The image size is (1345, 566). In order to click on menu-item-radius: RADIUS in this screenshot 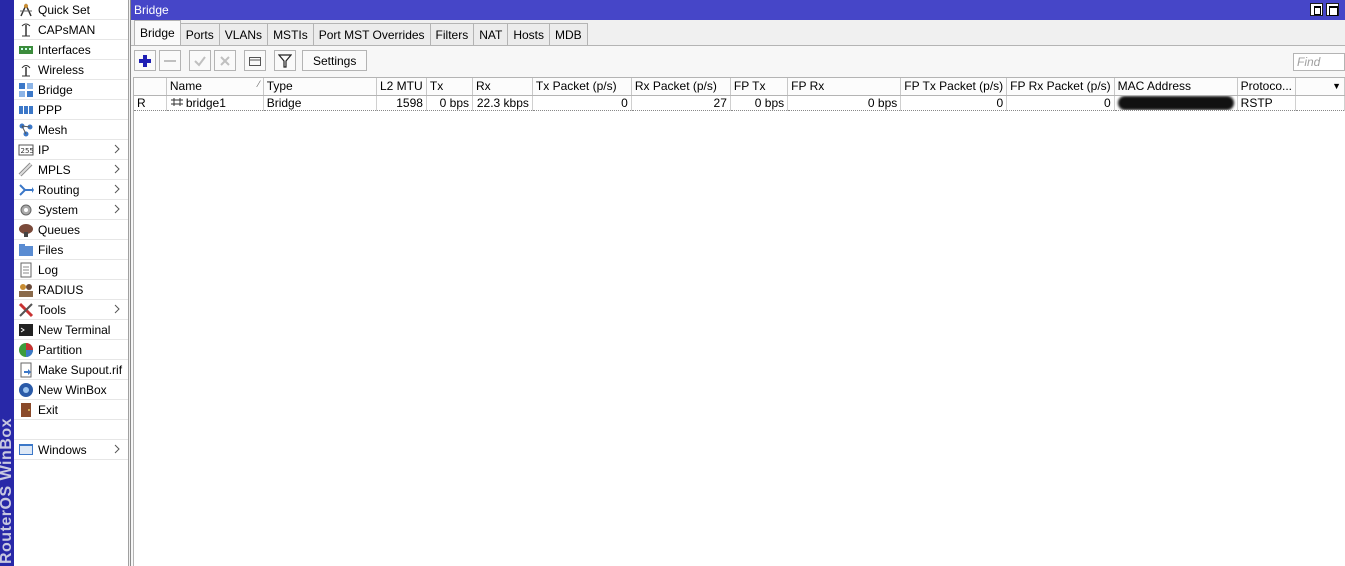, I will do `click(71, 290)`.